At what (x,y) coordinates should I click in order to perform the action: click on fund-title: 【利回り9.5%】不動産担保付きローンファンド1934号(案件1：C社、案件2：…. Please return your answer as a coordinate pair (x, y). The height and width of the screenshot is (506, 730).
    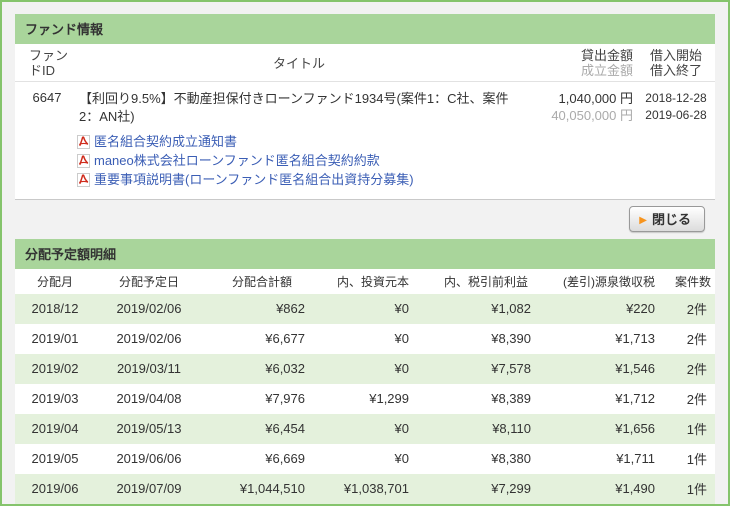
    Looking at the image, I should click on (294, 107).